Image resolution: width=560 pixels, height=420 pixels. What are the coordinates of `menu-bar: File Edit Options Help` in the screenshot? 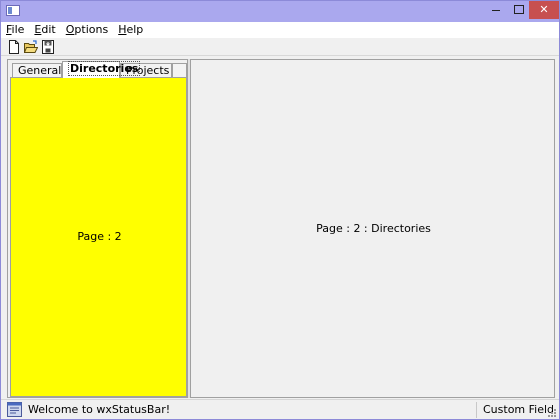 It's located at (280, 30).